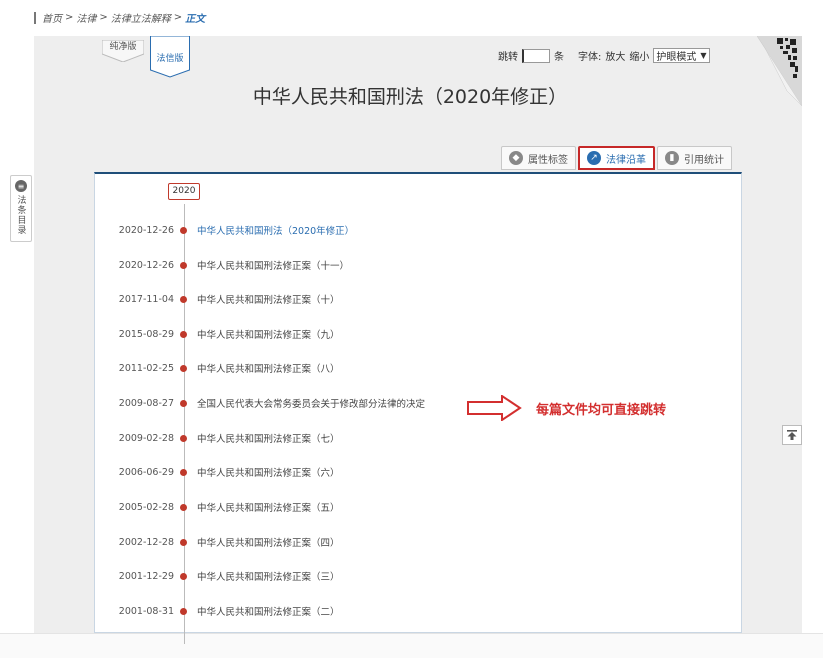 This screenshot has height=658, width=823. What do you see at coordinates (146, 472) in the screenshot?
I see `timeline-date: 2006-06-29` at bounding box center [146, 472].